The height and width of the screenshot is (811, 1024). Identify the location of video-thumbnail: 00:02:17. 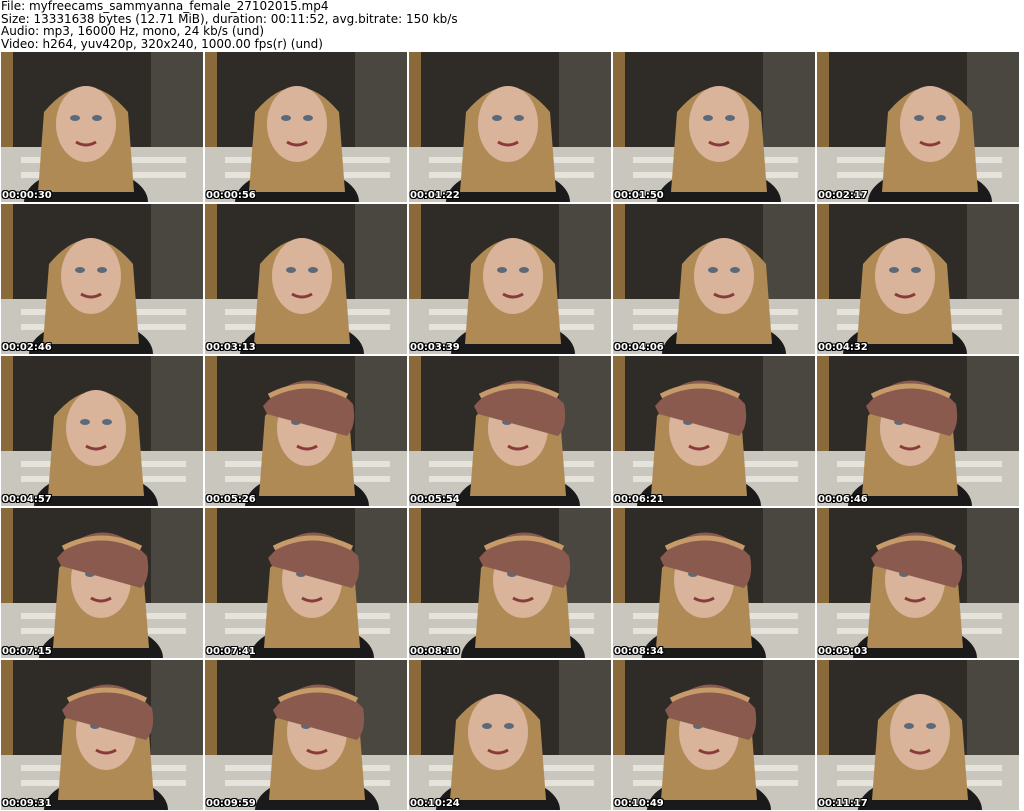
(918, 127).